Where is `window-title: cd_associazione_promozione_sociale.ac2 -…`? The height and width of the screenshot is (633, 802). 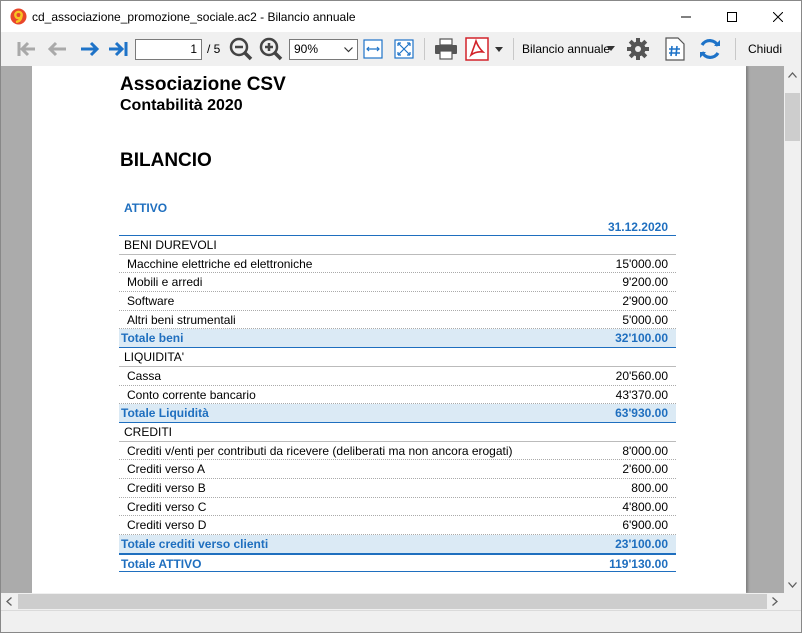
window-title: cd_associazione_promozione_sociale.ac2 -… is located at coordinates (194, 17).